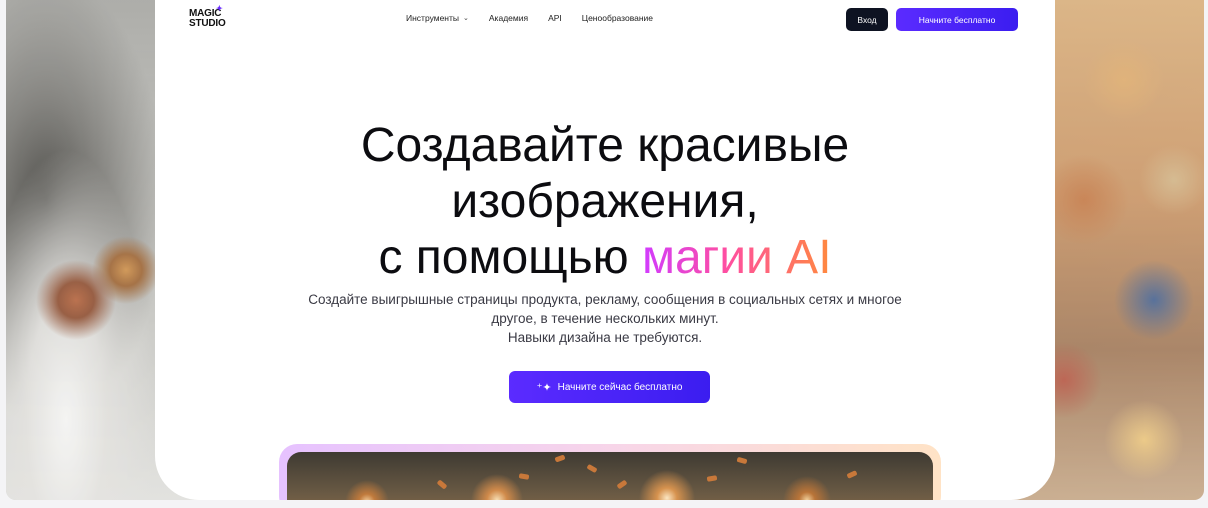 The image size is (1208, 508). Describe the element at coordinates (957, 19) in the screenshot. I see `start-free-button: Начните бесплатно` at that location.